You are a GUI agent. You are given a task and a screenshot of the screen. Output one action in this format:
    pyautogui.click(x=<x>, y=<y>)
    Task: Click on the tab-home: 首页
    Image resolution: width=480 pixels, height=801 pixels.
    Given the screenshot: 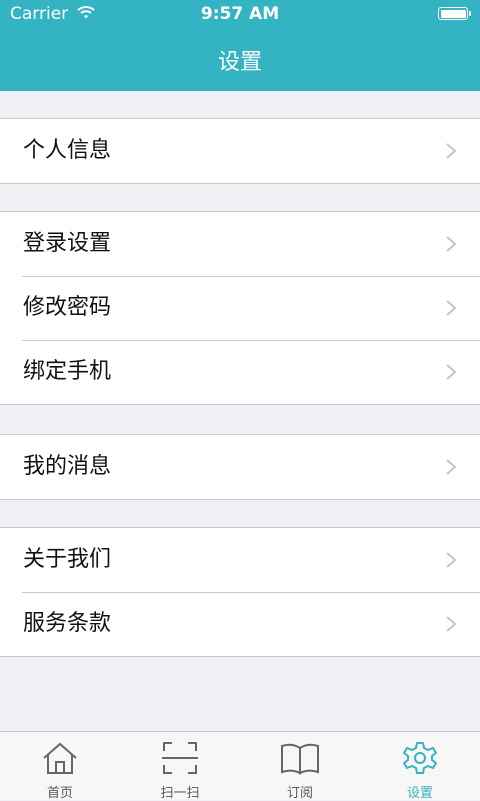 What is the action you would take?
    pyautogui.click(x=60, y=766)
    